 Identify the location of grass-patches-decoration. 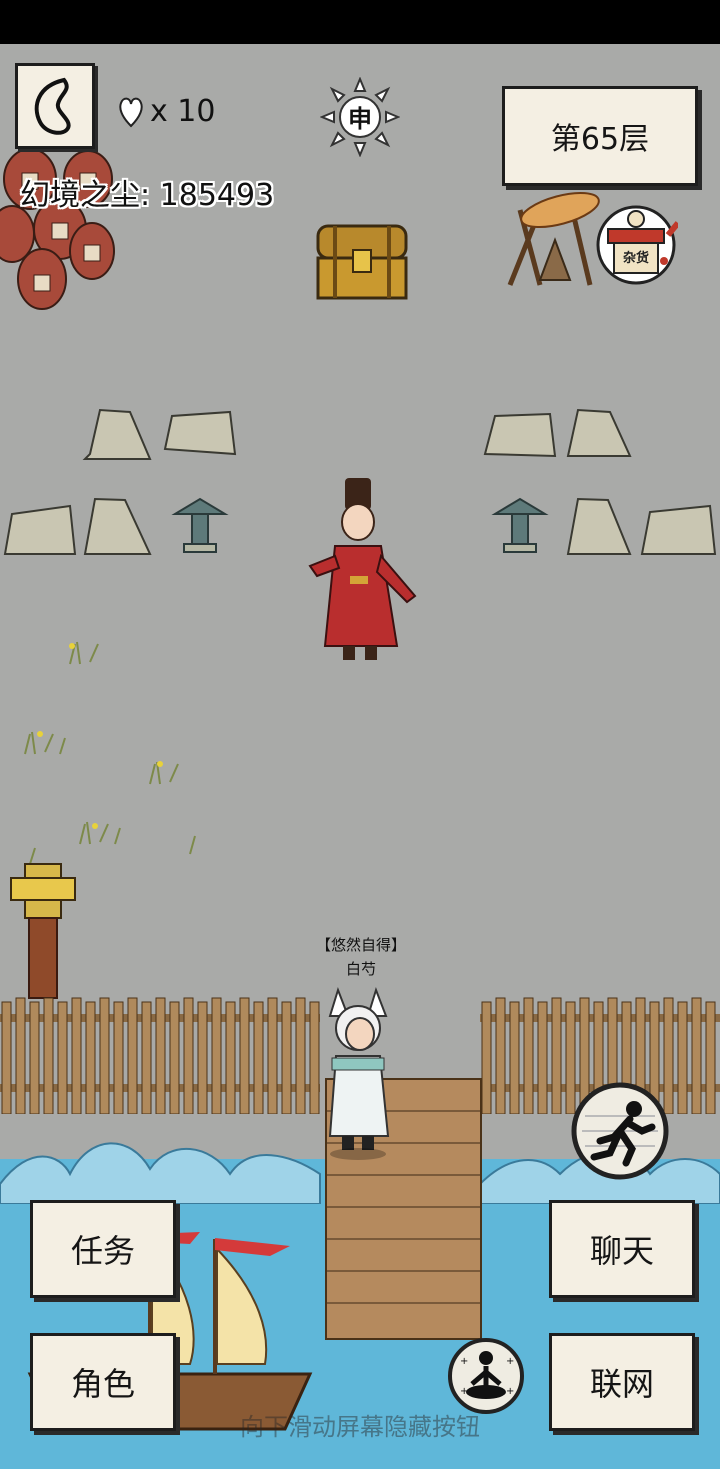
(110, 753).